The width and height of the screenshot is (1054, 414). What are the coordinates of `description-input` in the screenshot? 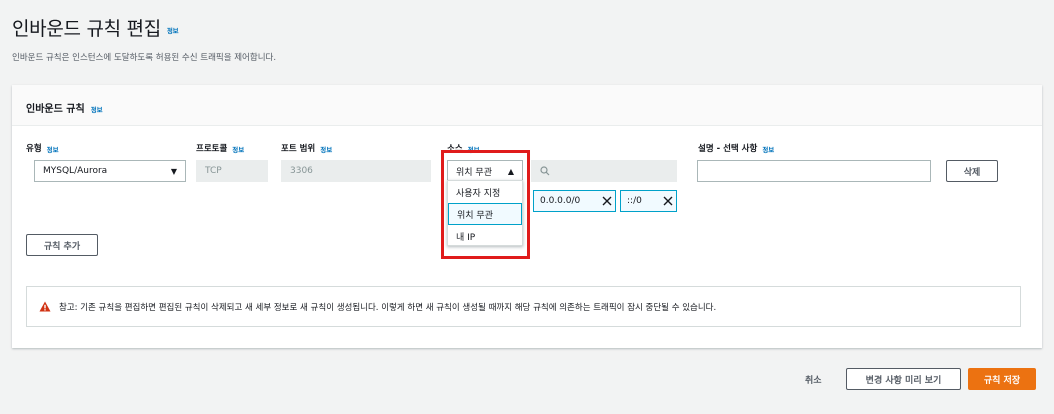 It's located at (814, 171).